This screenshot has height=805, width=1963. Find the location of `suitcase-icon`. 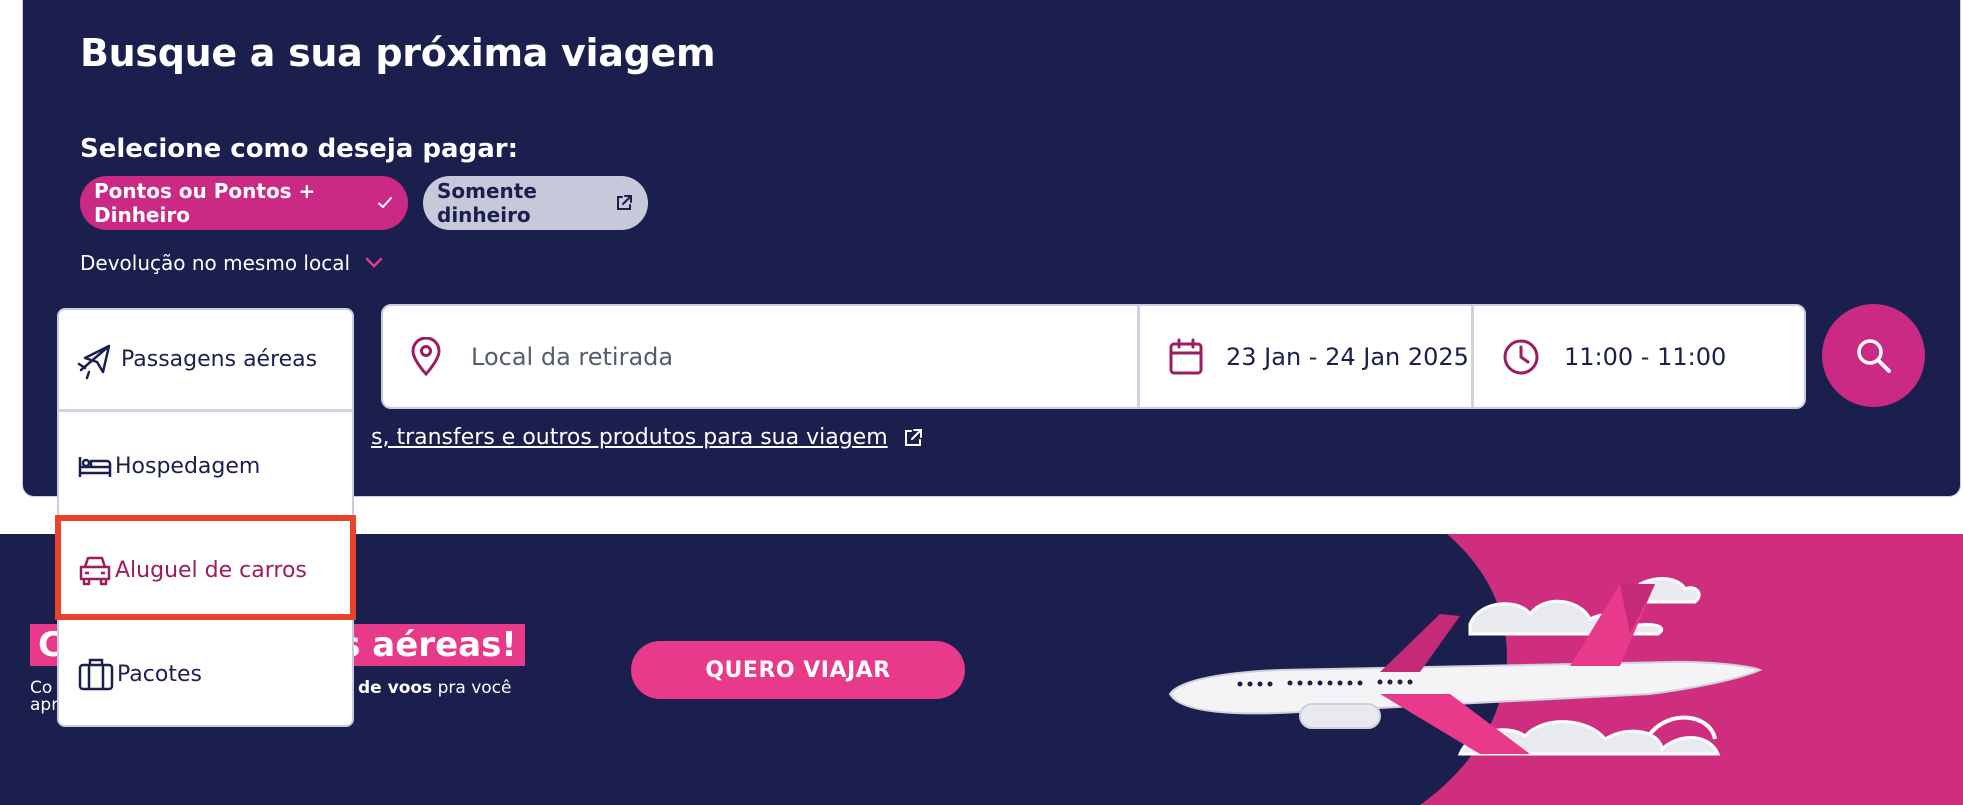

suitcase-icon is located at coordinates (96, 674).